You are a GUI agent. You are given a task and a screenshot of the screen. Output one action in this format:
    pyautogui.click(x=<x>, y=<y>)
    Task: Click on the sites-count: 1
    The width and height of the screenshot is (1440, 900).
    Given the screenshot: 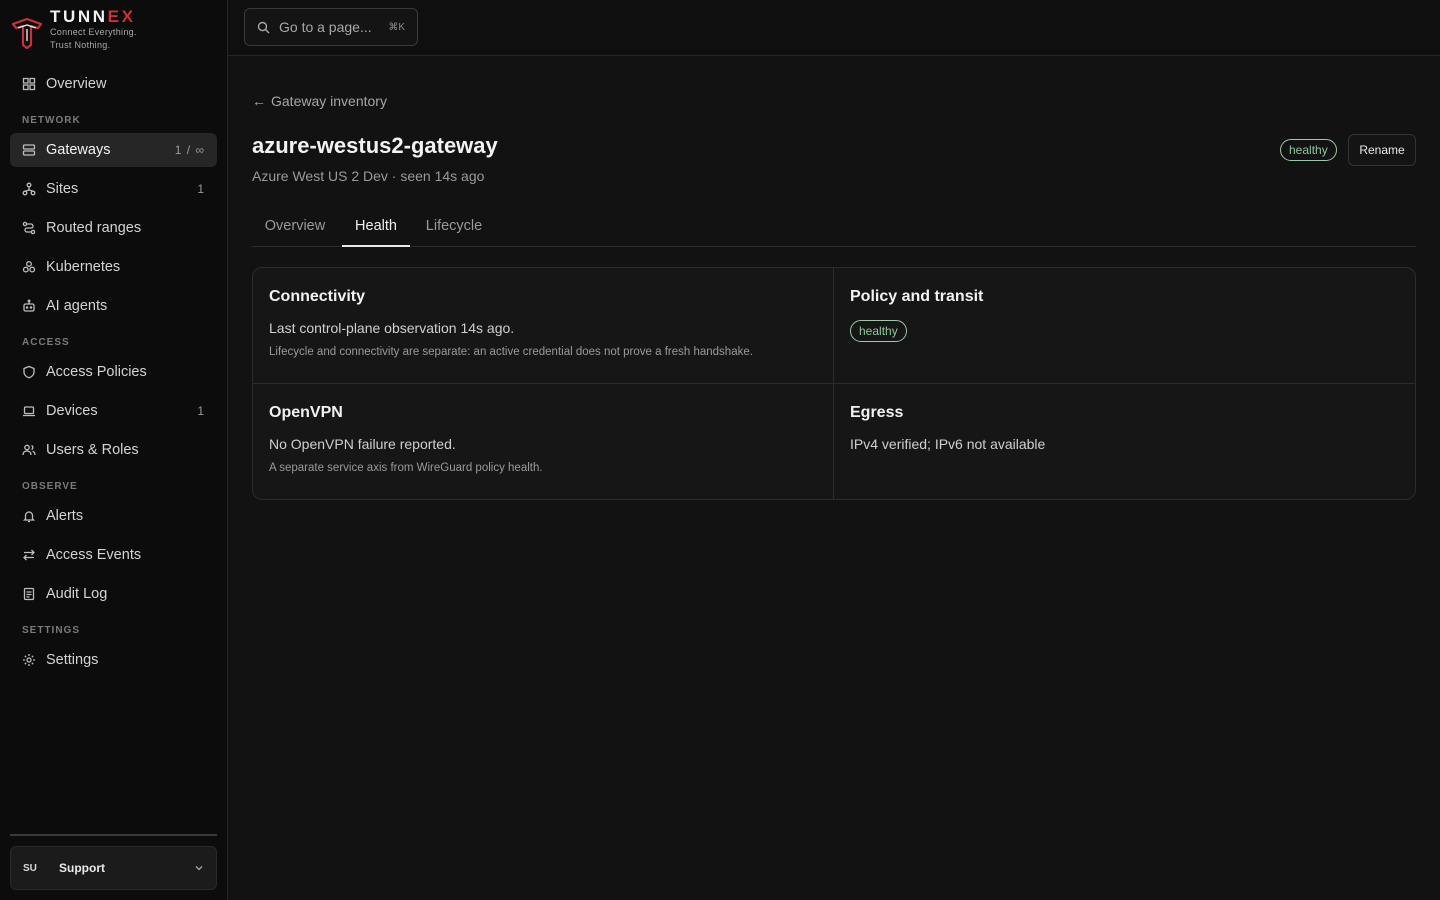 What is the action you would take?
    pyautogui.click(x=201, y=189)
    